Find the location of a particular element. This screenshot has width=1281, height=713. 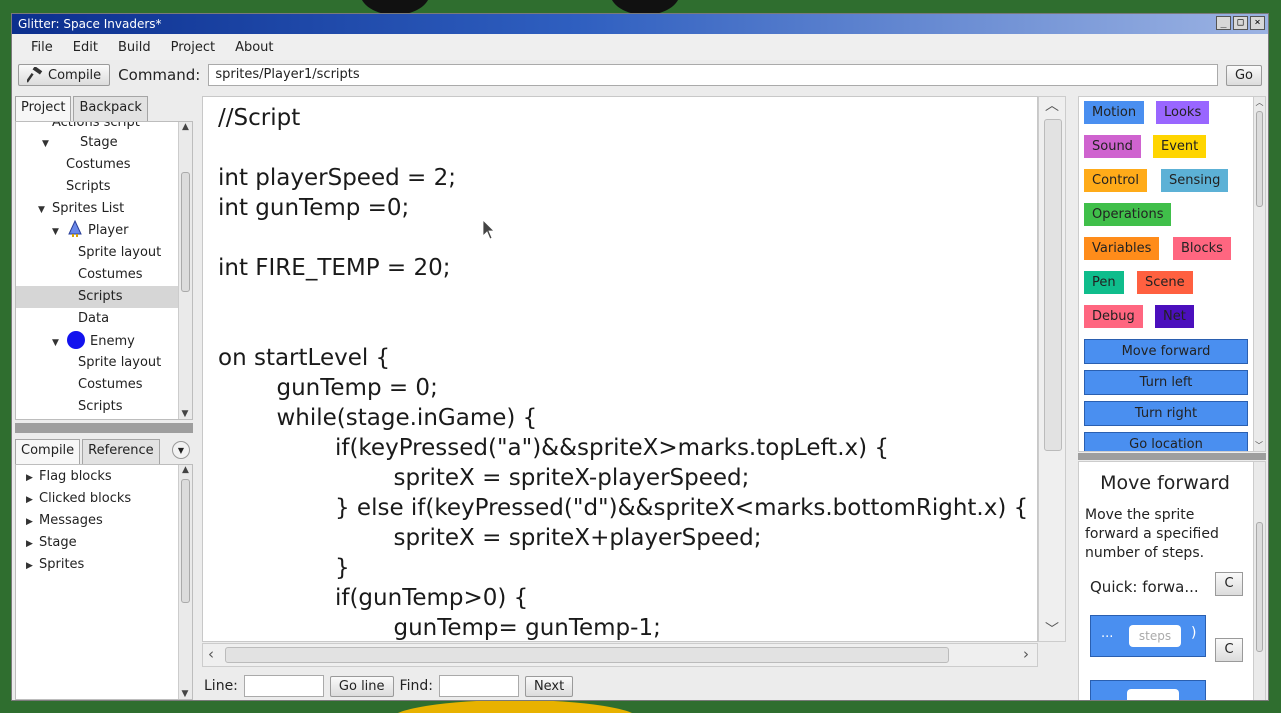

go-line-button: Go line is located at coordinates (361, 686).